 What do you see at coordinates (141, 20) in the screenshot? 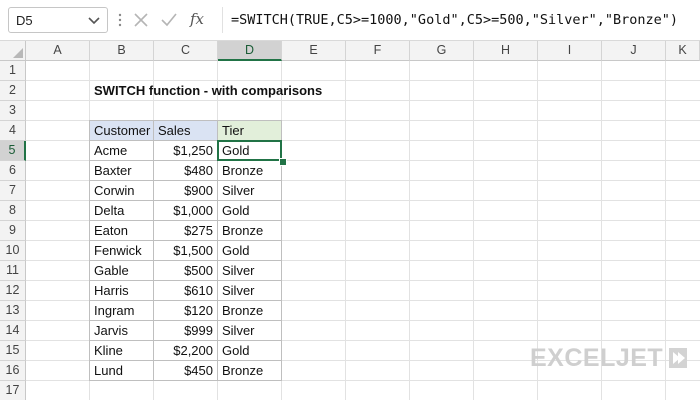
I see `cancel-icon` at bounding box center [141, 20].